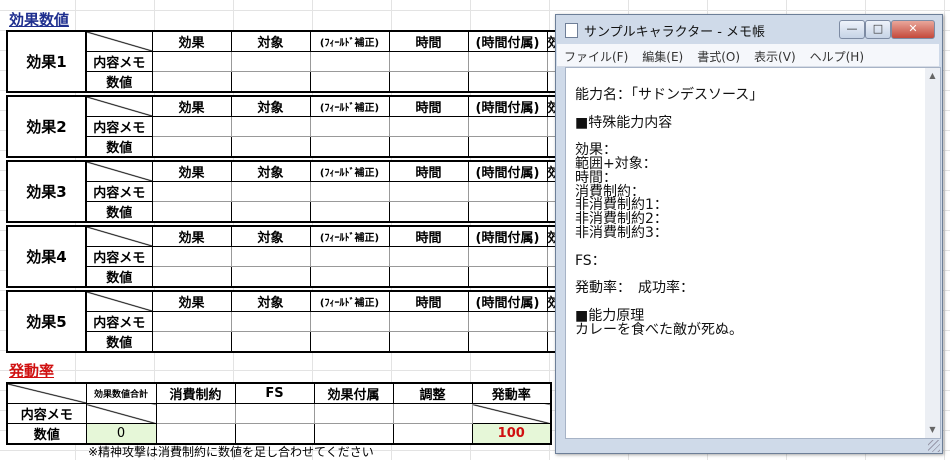 Image resolution: width=950 pixels, height=460 pixels. I want to click on effect-label: 効果2, so click(46, 126).